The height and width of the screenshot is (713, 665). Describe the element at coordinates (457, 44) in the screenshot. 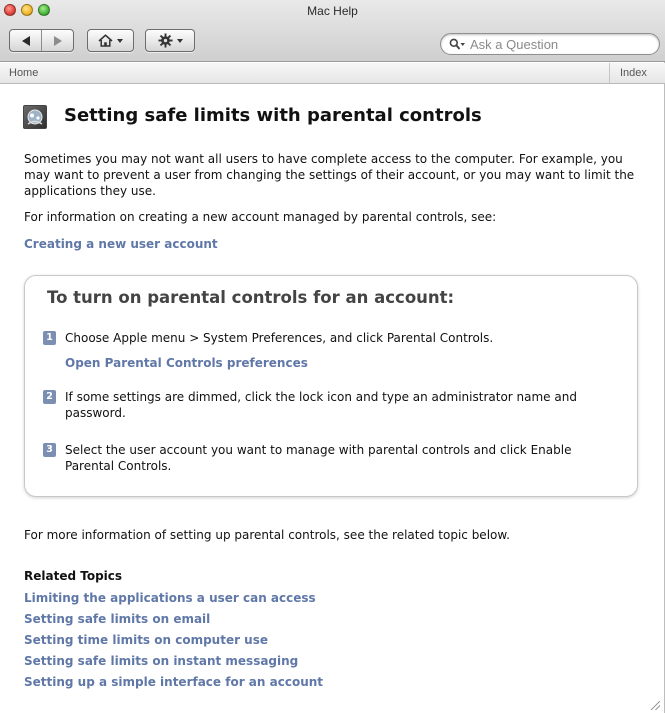

I see `magnifier-icon` at that location.